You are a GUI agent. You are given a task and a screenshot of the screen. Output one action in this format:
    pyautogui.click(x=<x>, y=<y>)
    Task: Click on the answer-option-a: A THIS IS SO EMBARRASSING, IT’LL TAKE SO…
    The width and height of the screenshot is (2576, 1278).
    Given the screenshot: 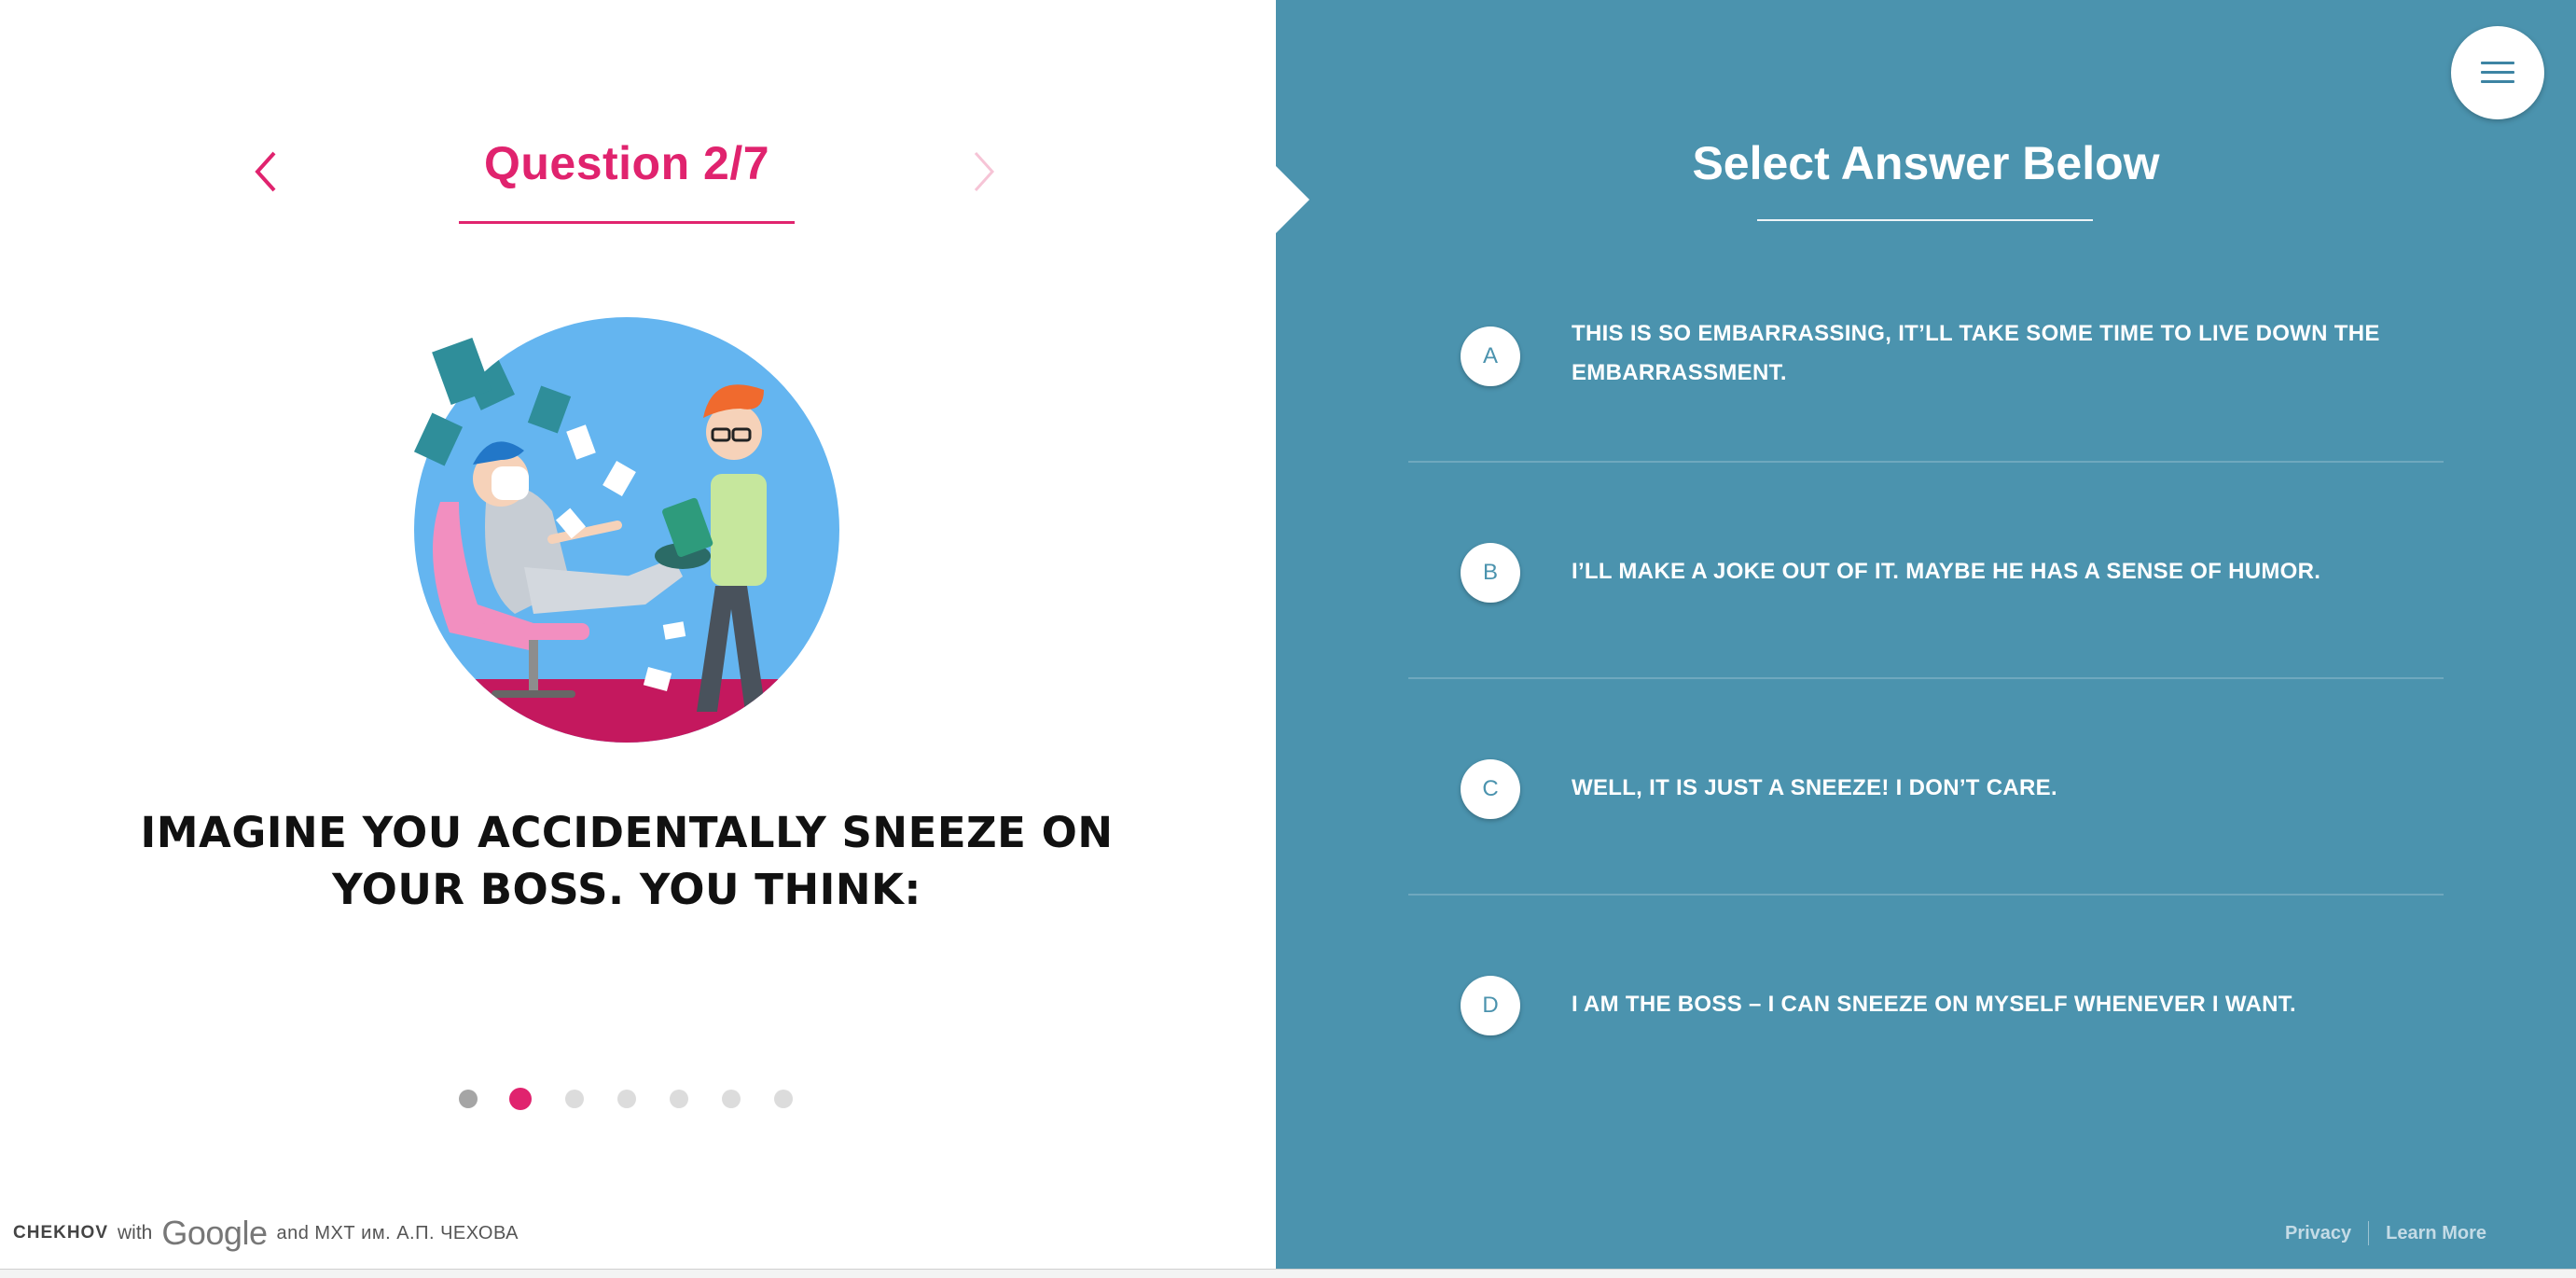 What is the action you would take?
    pyautogui.click(x=1926, y=354)
    